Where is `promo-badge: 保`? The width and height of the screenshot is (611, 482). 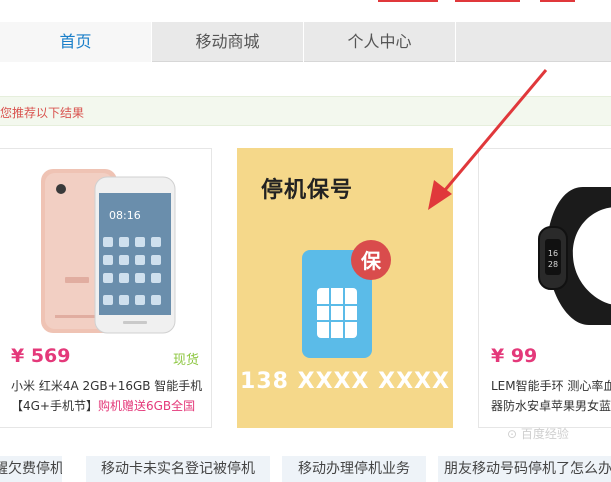 promo-badge: 保 is located at coordinates (371, 261).